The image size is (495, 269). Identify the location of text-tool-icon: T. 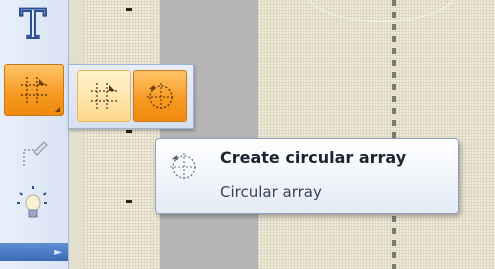
(33, 25).